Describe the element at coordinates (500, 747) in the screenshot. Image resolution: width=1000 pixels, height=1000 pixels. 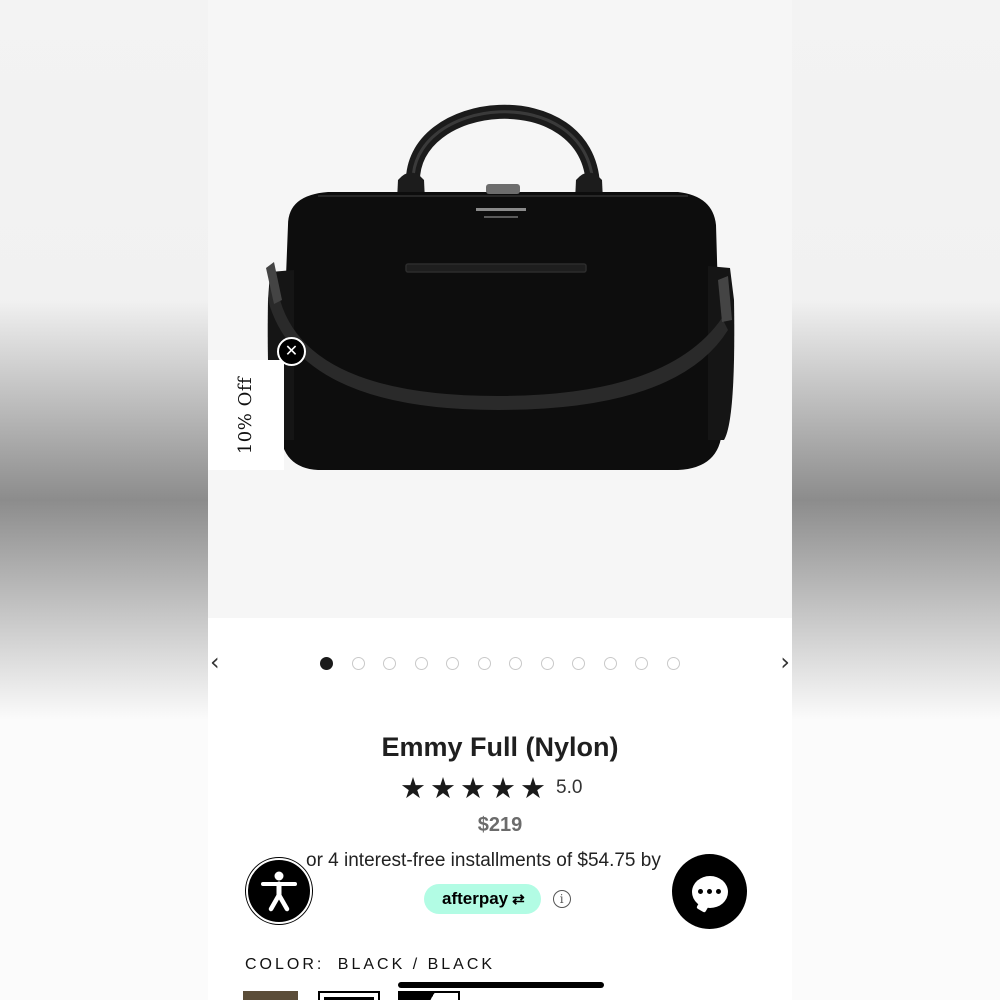
I see `product-title: Emmy Full (Nylon)` at that location.